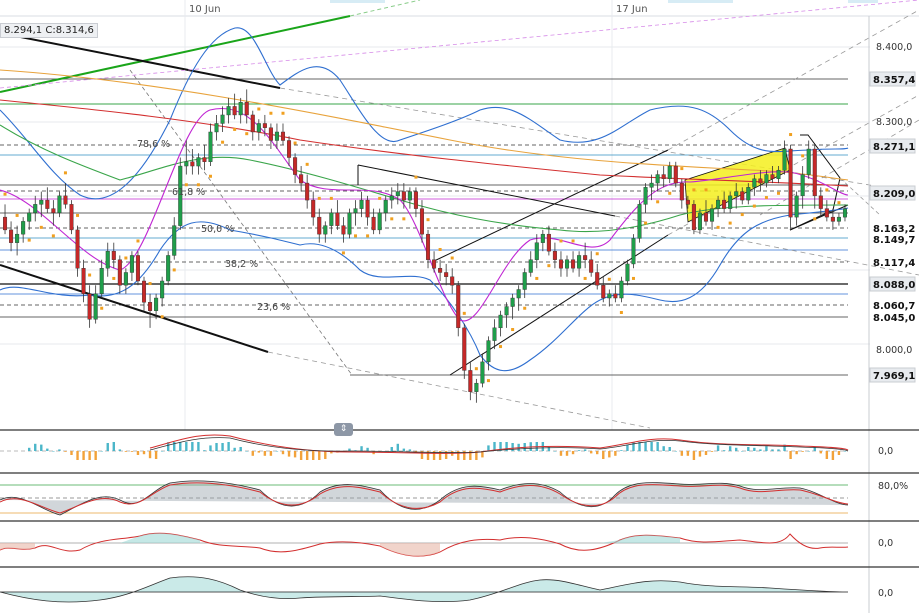  What do you see at coordinates (205, 9) in the screenshot?
I see `date-label-10-jun: 10 Jun` at bounding box center [205, 9].